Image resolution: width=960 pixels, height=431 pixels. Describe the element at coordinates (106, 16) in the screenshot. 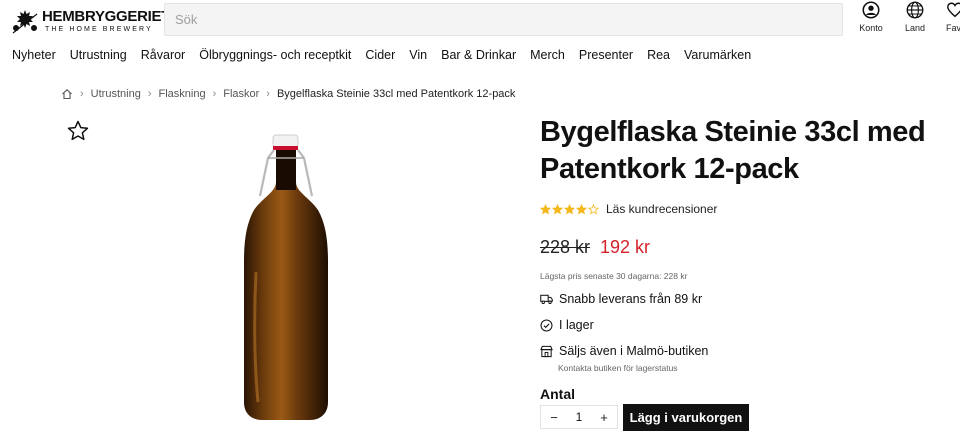

I see `logo-name: HEMBRYGGERIET` at that location.